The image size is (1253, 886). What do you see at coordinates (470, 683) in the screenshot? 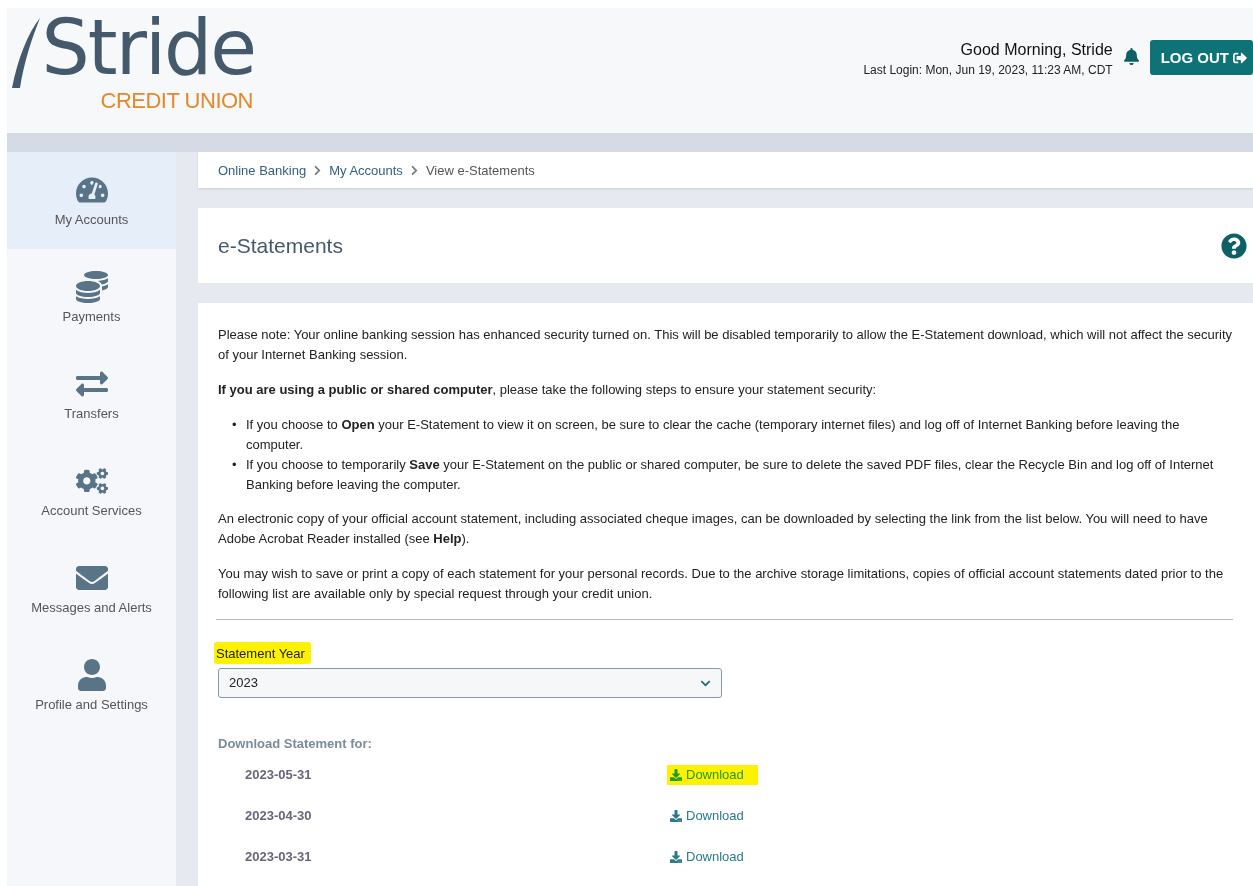
I see `statement-year-select: 2023` at bounding box center [470, 683].